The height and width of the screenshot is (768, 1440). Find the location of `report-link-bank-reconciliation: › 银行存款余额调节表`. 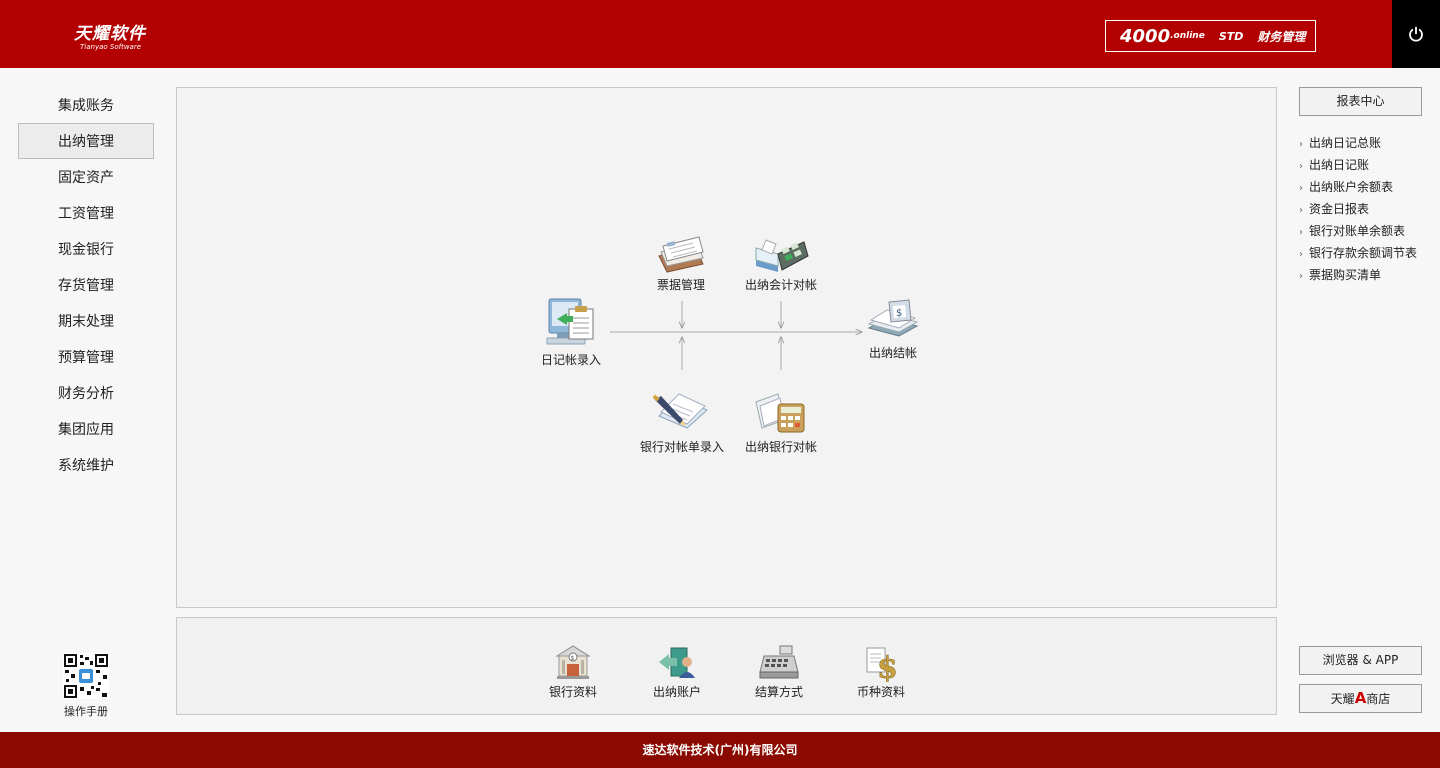

report-link-bank-reconciliation: › 银行存款余额调节表 is located at coordinates (1369, 254).